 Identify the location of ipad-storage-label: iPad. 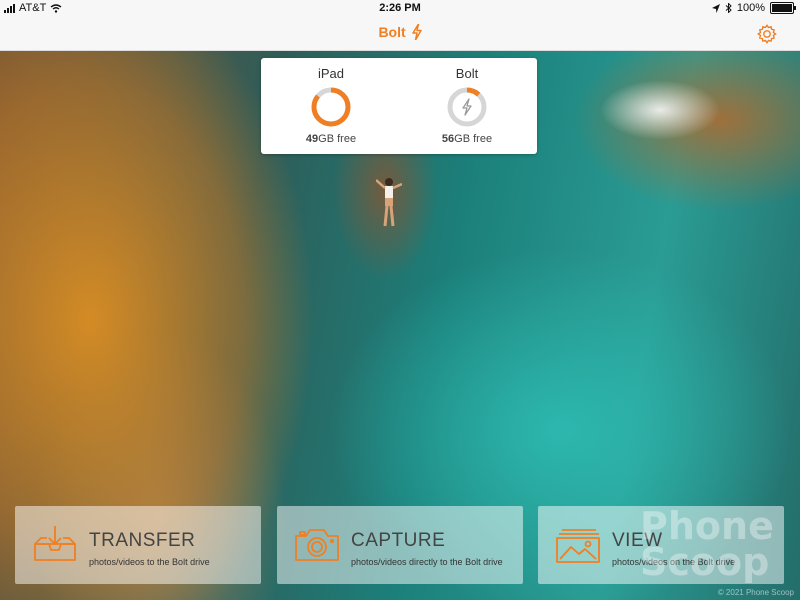
(331, 73).